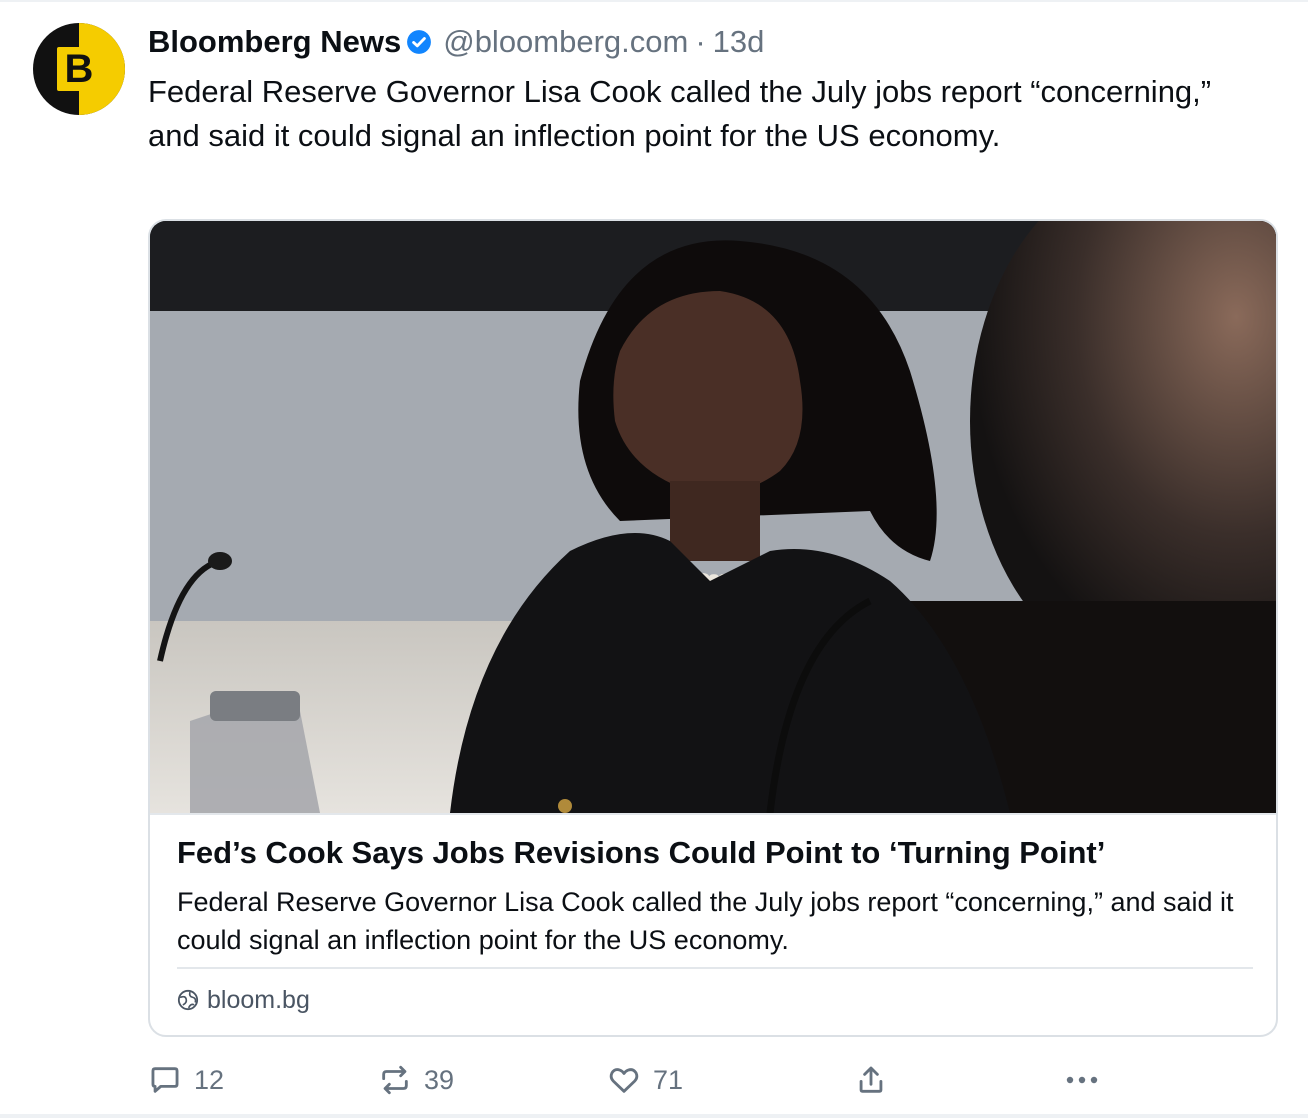  What do you see at coordinates (1082, 1080) in the screenshot?
I see `ellipsis-icon` at bounding box center [1082, 1080].